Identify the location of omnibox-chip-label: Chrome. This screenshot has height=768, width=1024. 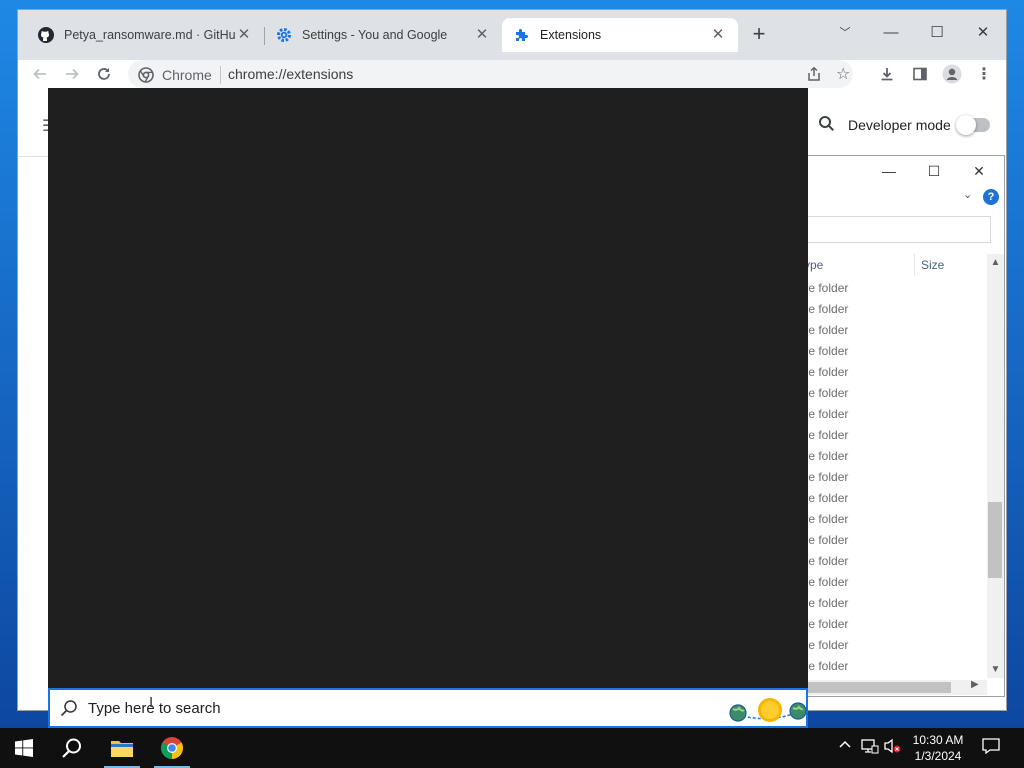
(187, 75).